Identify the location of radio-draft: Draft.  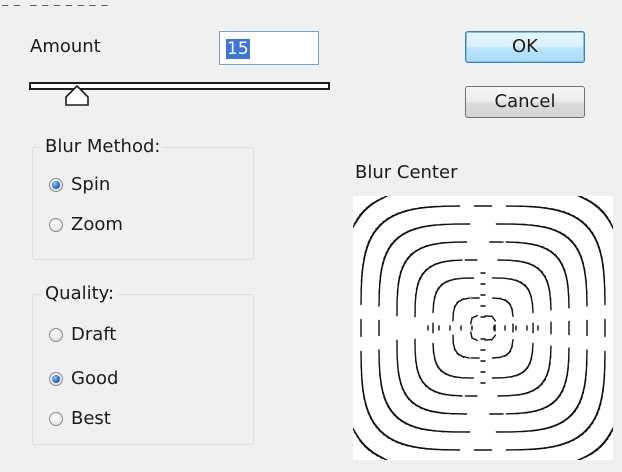
(82, 334).